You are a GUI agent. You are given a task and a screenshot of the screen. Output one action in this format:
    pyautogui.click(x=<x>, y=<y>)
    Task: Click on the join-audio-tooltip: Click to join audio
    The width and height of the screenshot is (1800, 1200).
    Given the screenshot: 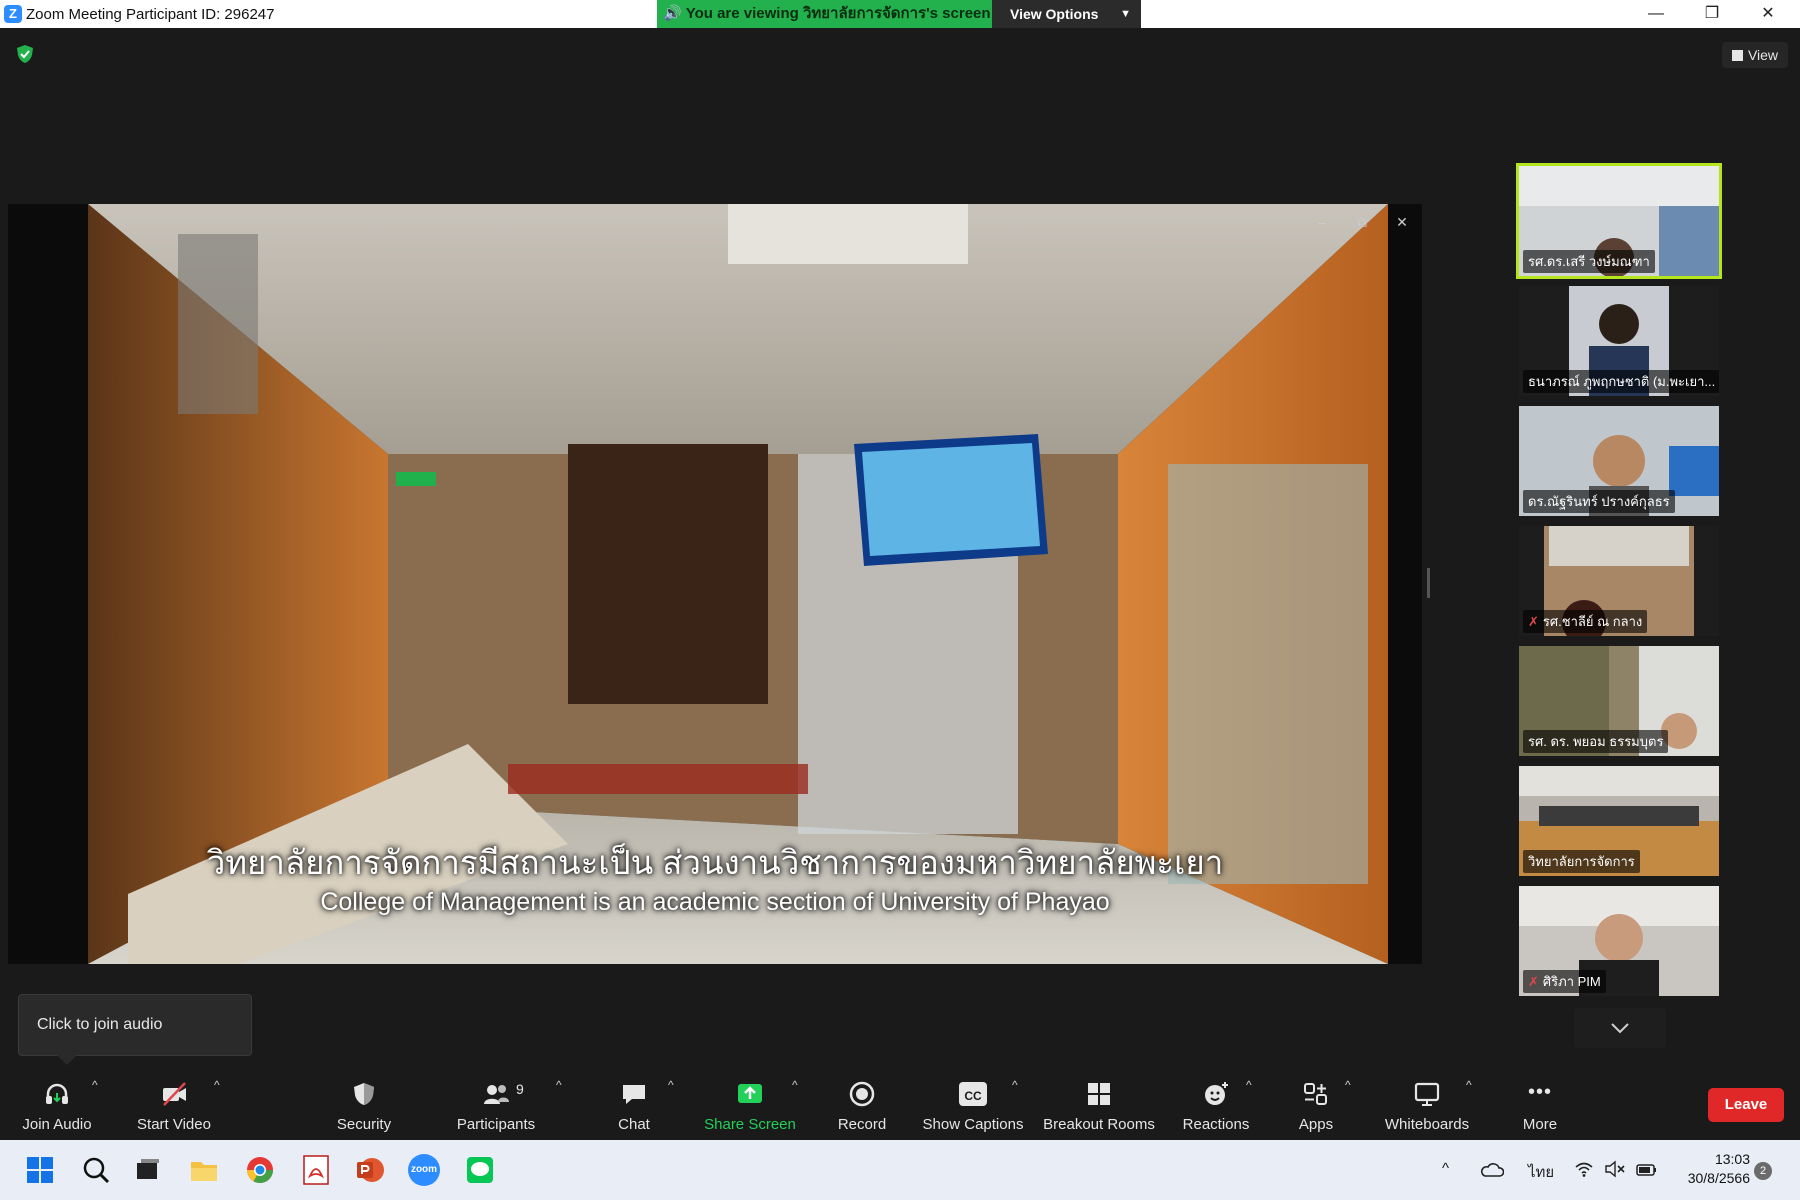 What is the action you would take?
    pyautogui.click(x=135, y=1029)
    